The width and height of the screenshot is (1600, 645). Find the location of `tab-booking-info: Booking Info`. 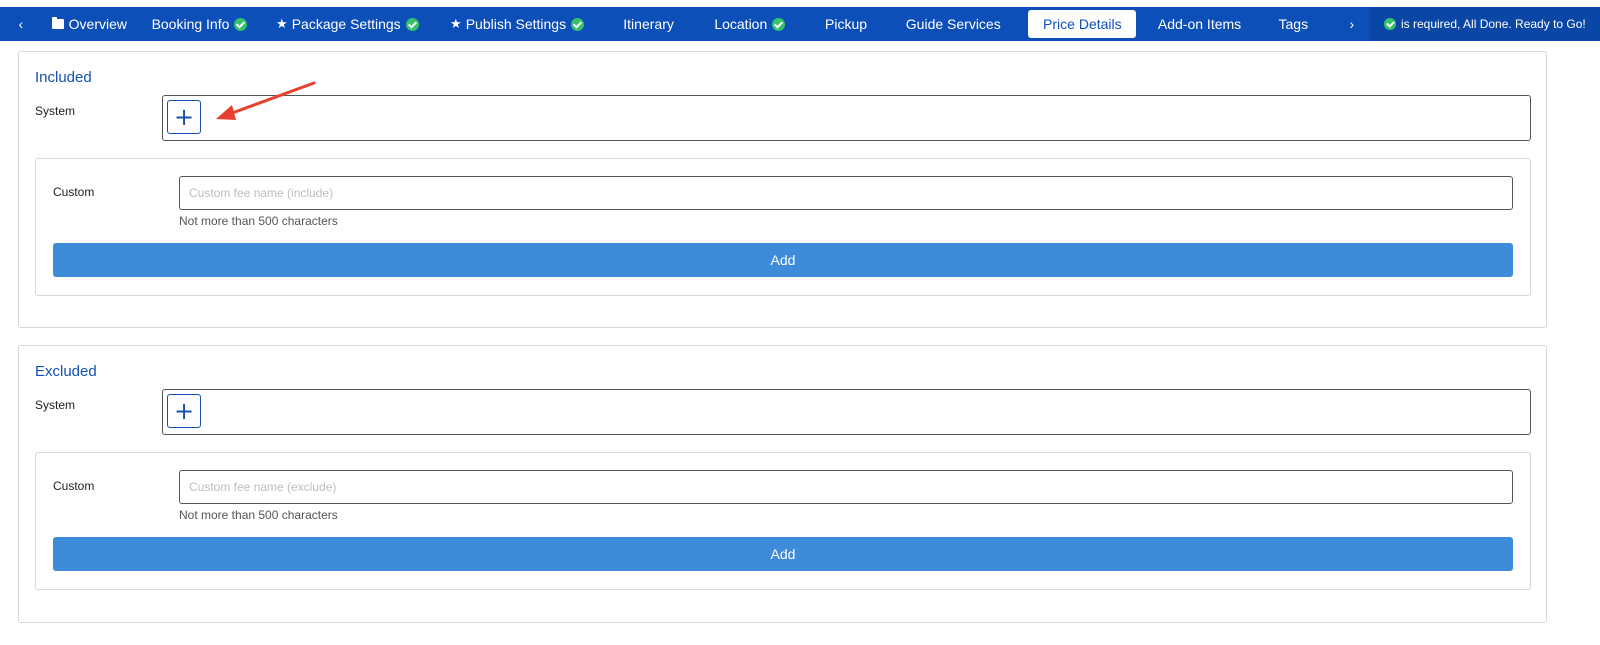

tab-booking-info: Booking Info is located at coordinates (199, 24).